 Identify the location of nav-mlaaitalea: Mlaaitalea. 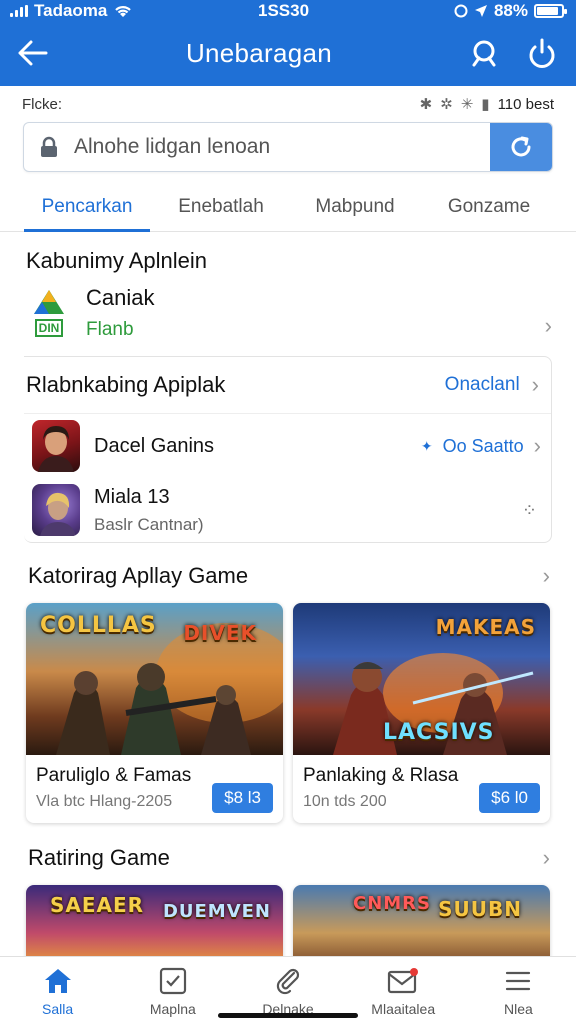
(403, 990).